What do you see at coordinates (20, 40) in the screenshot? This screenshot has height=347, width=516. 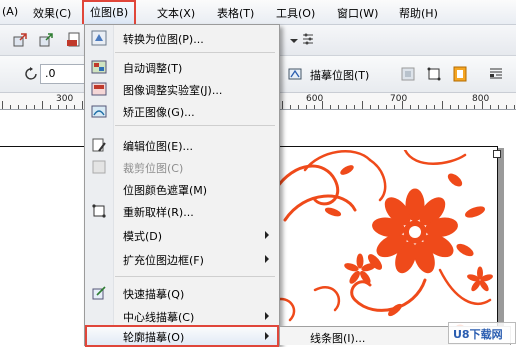 I see `import-icon` at bounding box center [20, 40].